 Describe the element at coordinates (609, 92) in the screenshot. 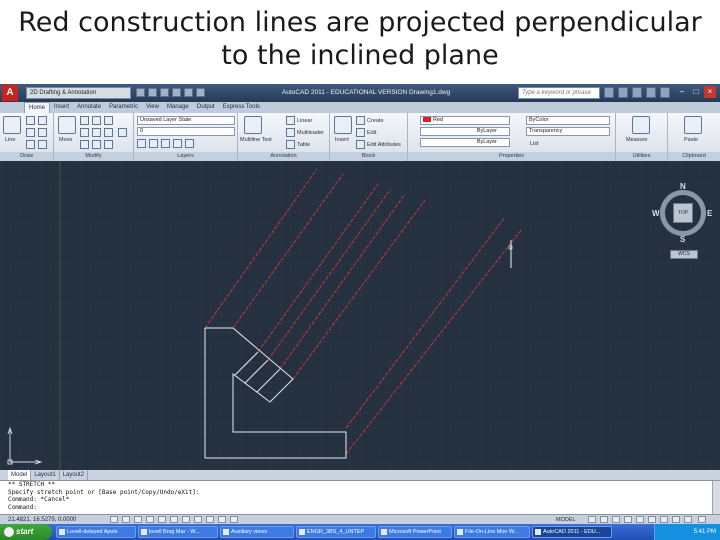

I see `binoculars-icon` at that location.